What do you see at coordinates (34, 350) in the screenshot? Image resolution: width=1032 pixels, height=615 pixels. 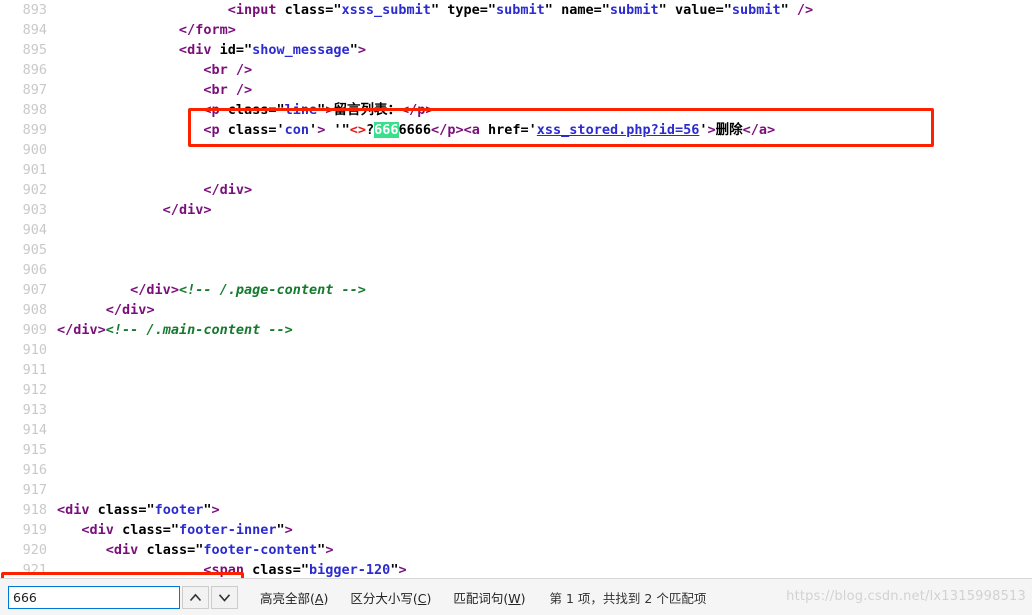 I see `line-number: 910` at bounding box center [34, 350].